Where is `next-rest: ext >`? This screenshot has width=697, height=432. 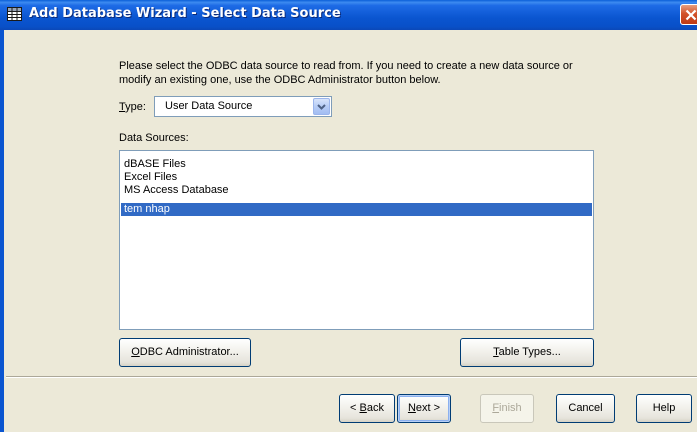 next-rest: ext > is located at coordinates (428, 408).